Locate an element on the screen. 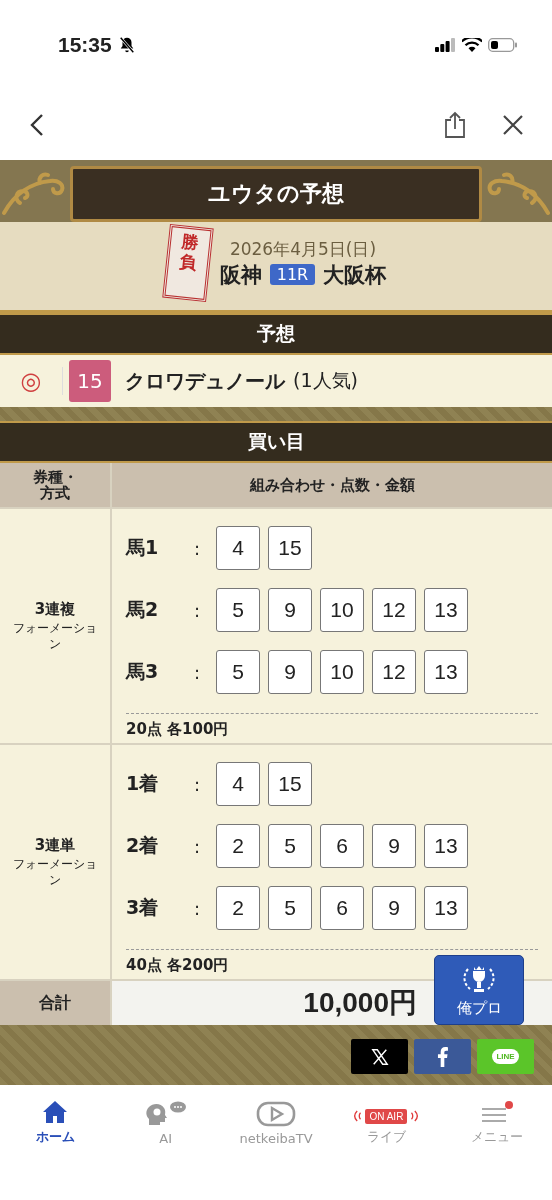  tab-bar-item: ホーム is located at coordinates (55, 1121).